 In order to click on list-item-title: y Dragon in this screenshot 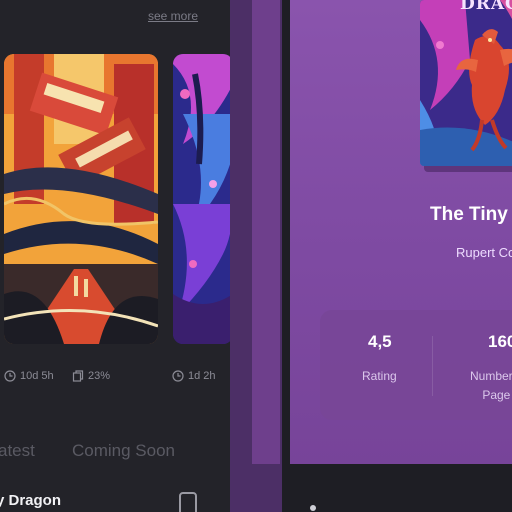, I will do `click(30, 500)`.